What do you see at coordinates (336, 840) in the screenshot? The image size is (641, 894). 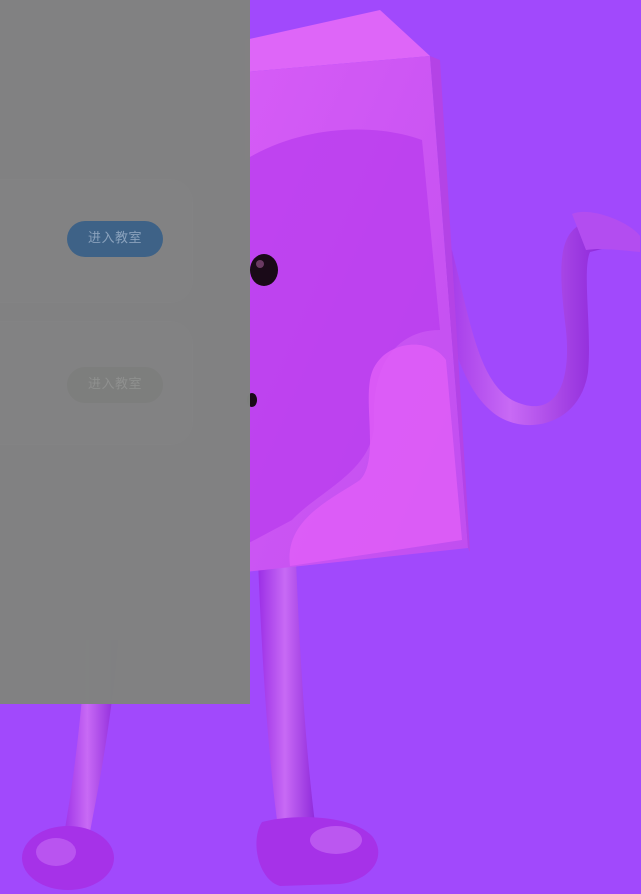 I see `right-foot-shine` at bounding box center [336, 840].